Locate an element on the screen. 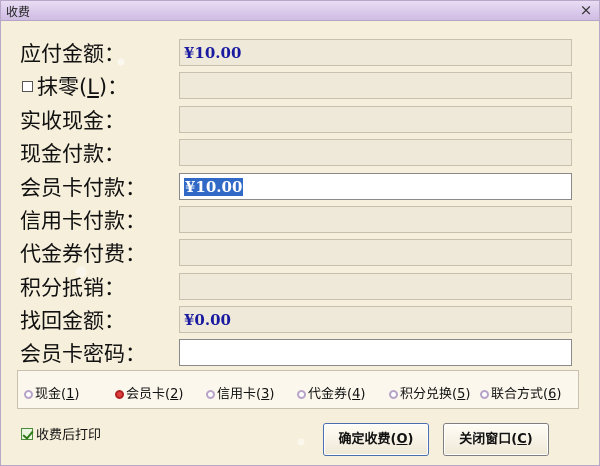  row-points-offset: 积分抵销： is located at coordinates (300, 288).